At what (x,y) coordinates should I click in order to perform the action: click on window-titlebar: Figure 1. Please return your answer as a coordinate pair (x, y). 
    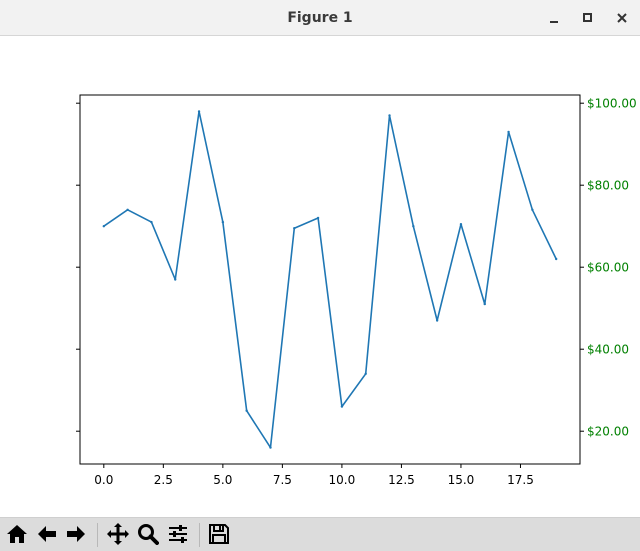
    Looking at the image, I should click on (320, 18).